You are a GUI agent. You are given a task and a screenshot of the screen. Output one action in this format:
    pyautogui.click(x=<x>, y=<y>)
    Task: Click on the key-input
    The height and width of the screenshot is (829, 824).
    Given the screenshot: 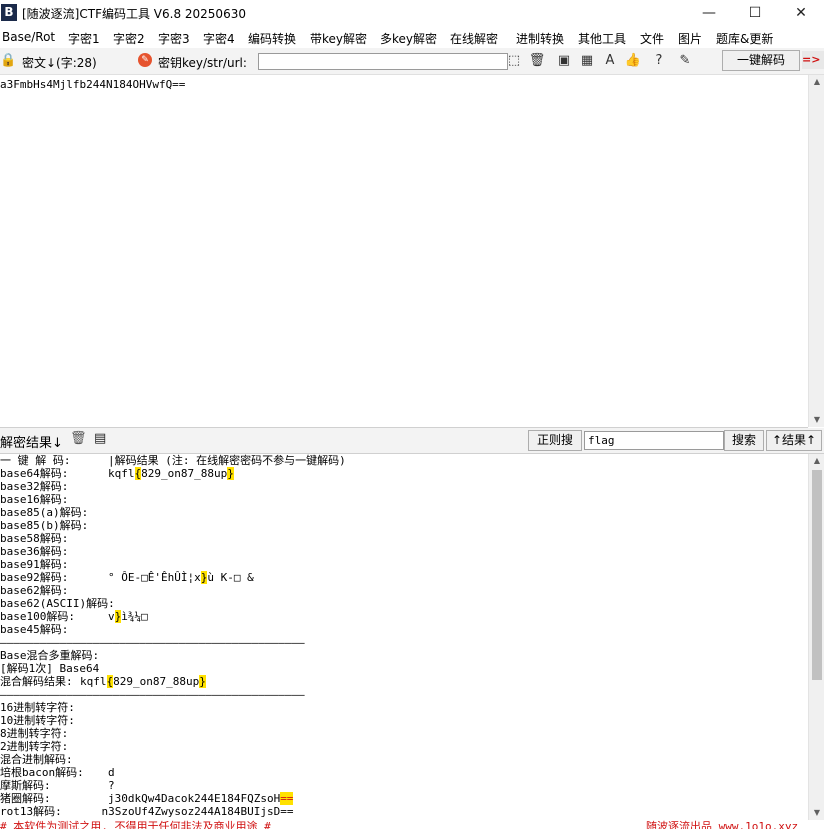 What is the action you would take?
    pyautogui.click(x=383, y=61)
    